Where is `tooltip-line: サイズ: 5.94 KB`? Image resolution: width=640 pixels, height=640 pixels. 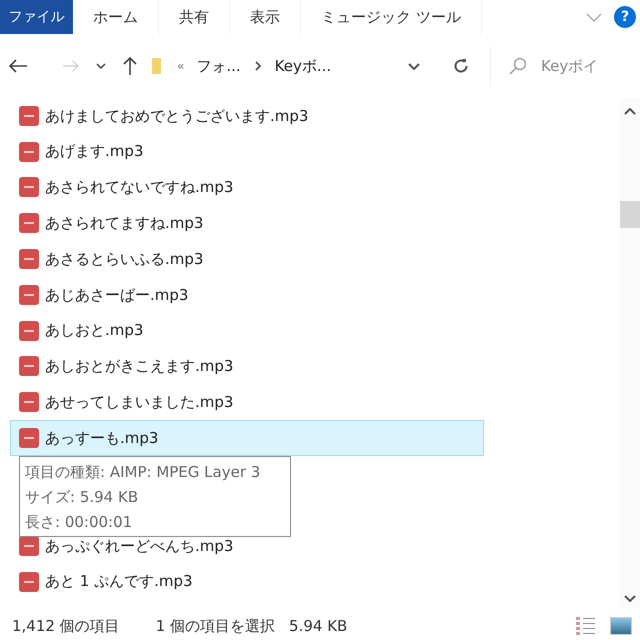 tooltip-line: サイズ: 5.94 KB is located at coordinates (82, 497).